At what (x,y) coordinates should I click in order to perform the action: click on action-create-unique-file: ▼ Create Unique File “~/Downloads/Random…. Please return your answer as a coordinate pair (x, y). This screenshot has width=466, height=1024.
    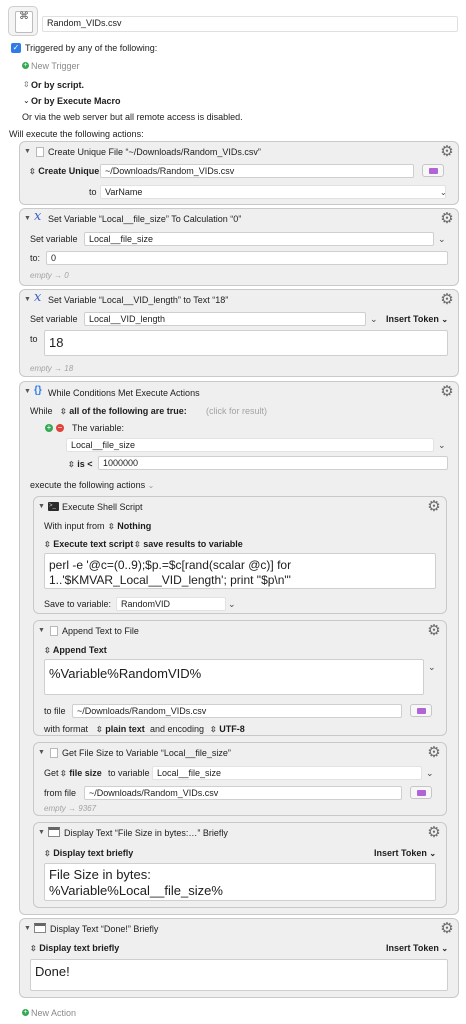
    Looking at the image, I should click on (239, 173).